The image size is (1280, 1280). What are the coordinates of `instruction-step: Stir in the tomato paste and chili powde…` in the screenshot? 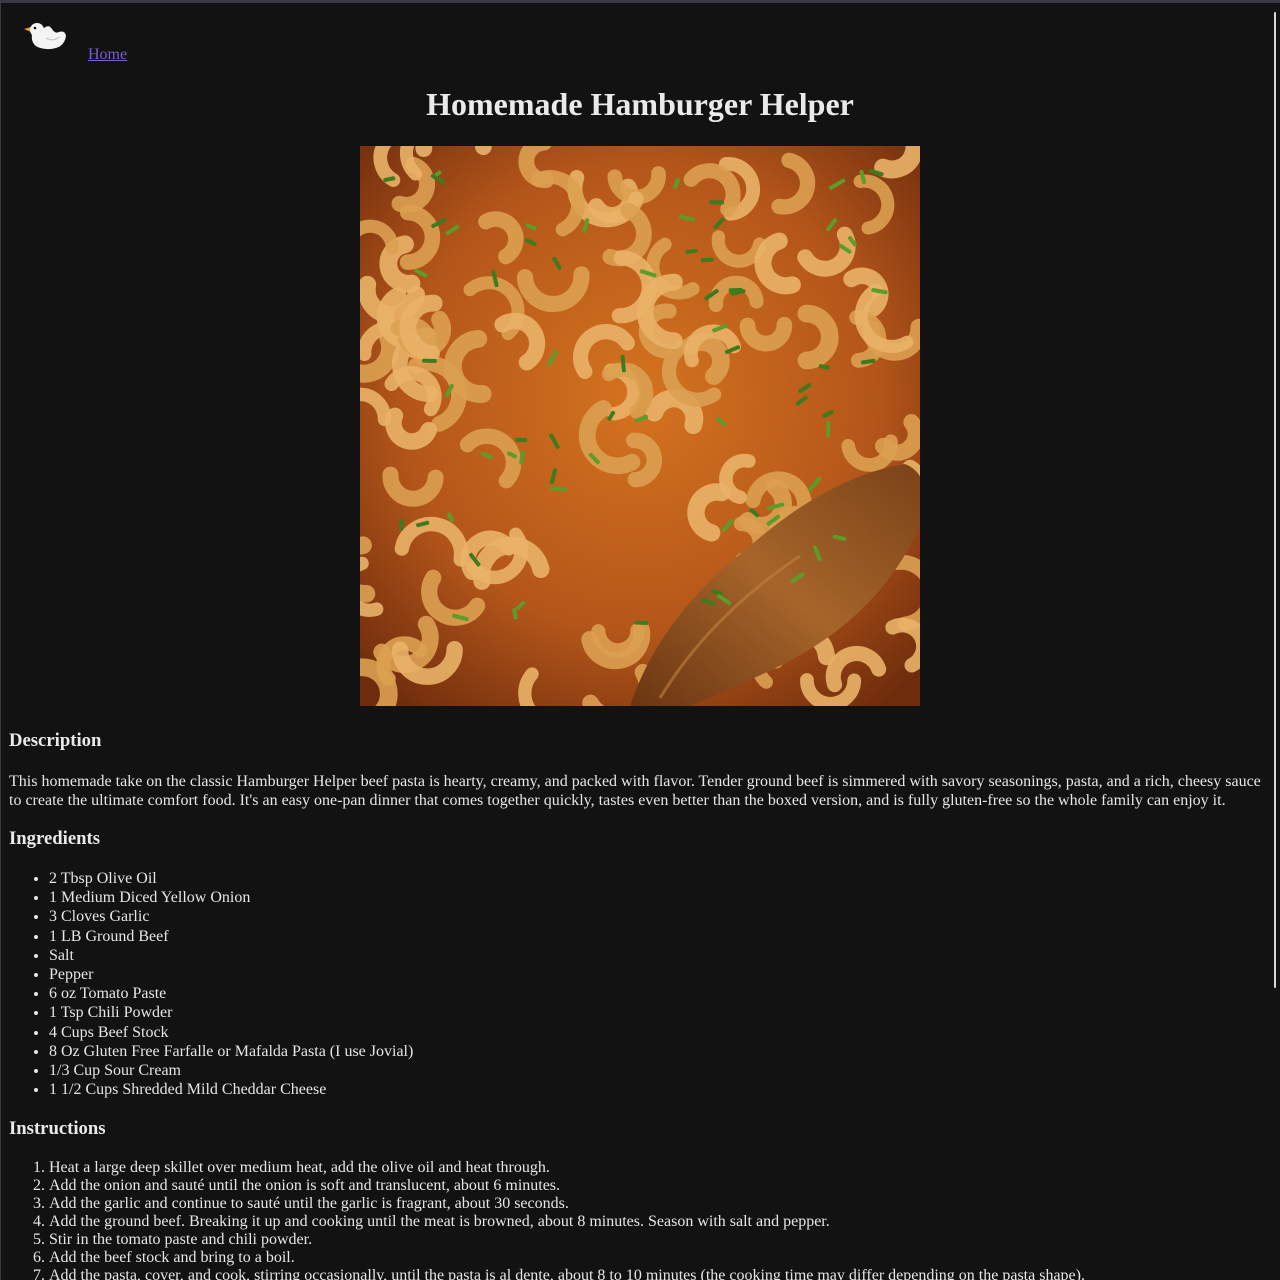 It's located at (657, 1240).